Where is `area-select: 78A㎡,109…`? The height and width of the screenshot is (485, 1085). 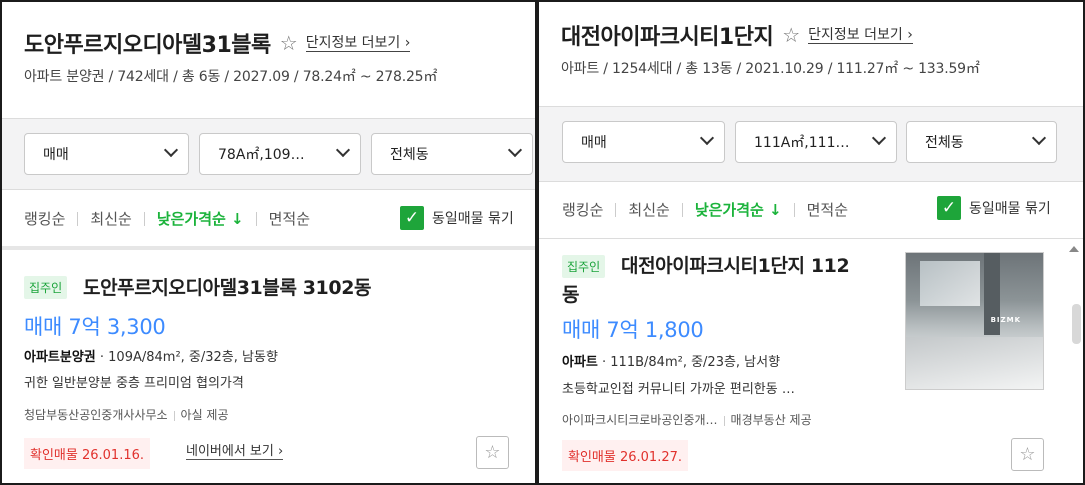
area-select: 78A㎡,109… is located at coordinates (280, 154).